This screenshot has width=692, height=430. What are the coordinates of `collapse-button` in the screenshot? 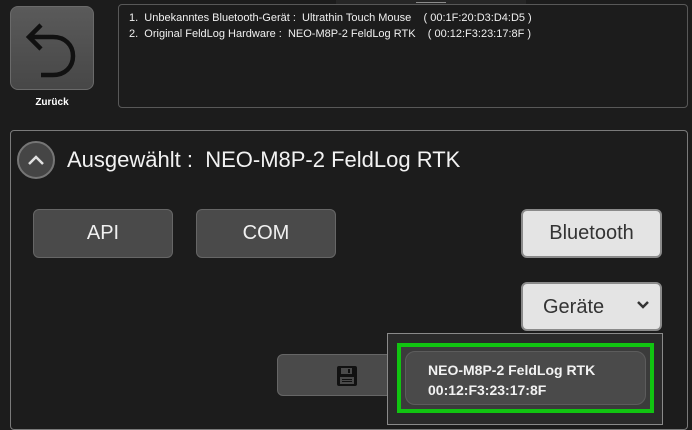 It's located at (36, 160).